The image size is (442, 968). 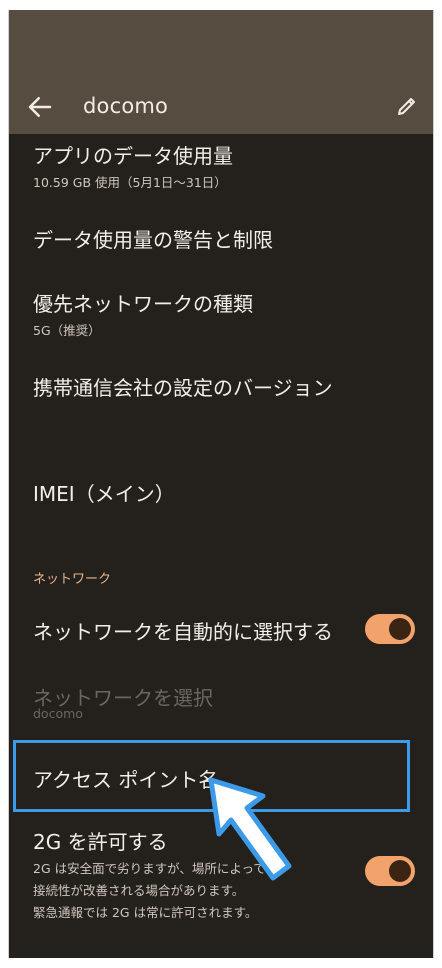 I want to click on allow-2g-toggle, so click(x=390, y=871).